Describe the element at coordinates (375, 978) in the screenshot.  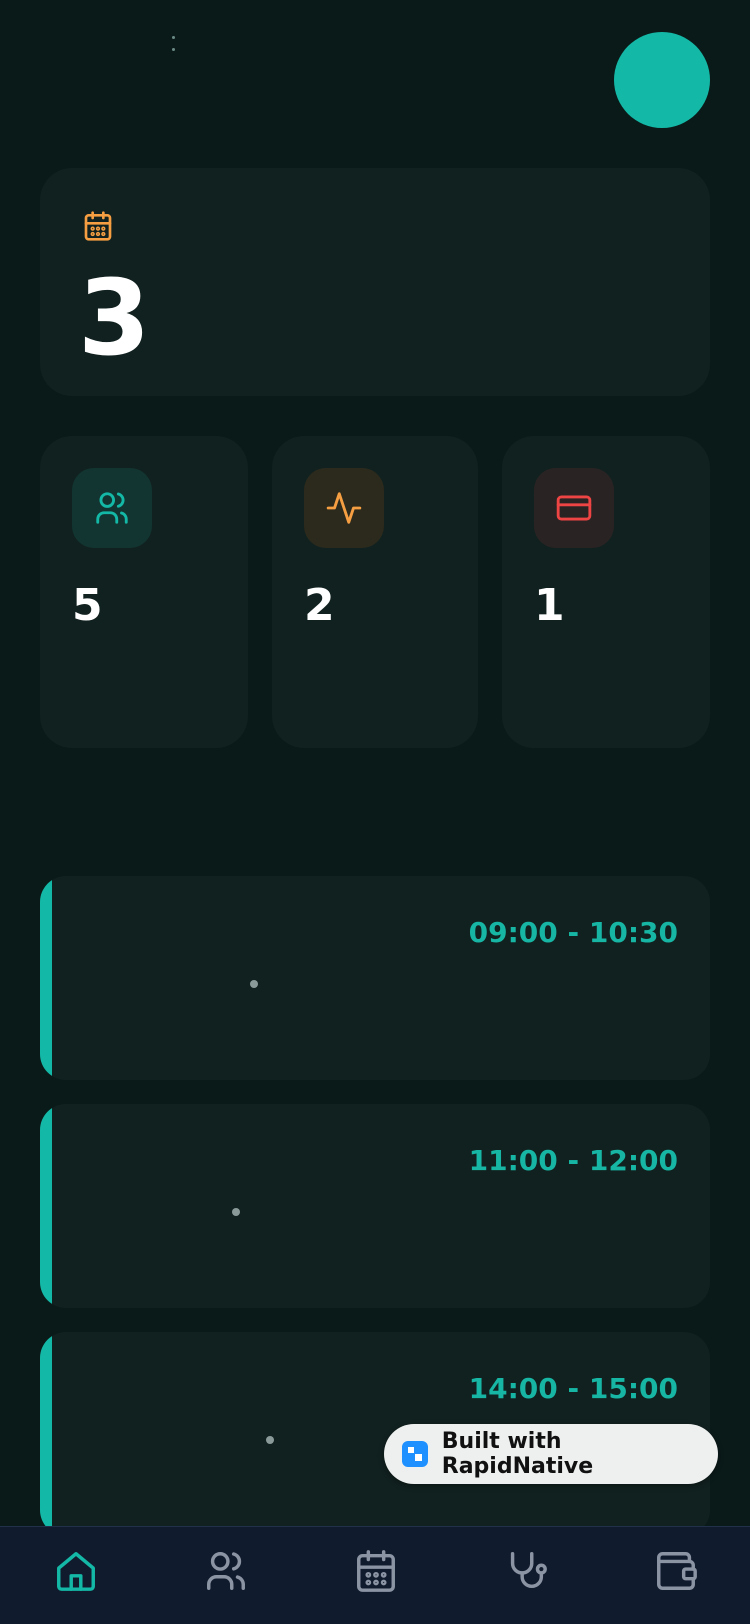
I see `appointment-card: 09:00 - 10:30` at that location.